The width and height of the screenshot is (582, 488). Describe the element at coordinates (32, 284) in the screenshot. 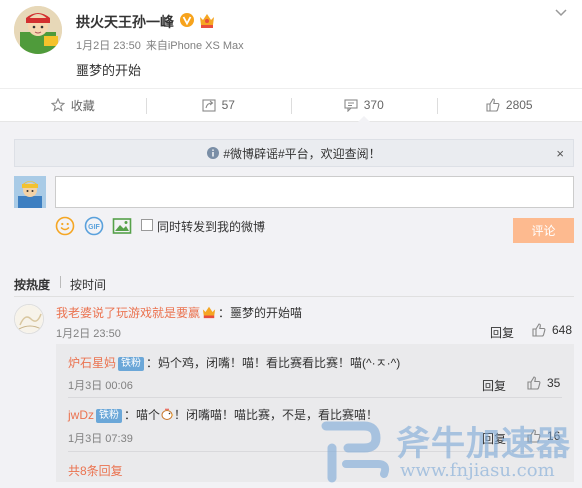

I see `sort-by-hot-tab: 按热度` at that location.